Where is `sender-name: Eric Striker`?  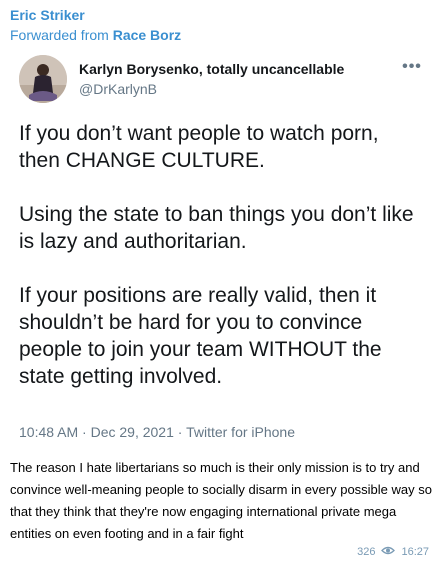
sender-name: Eric Striker is located at coordinates (47, 15).